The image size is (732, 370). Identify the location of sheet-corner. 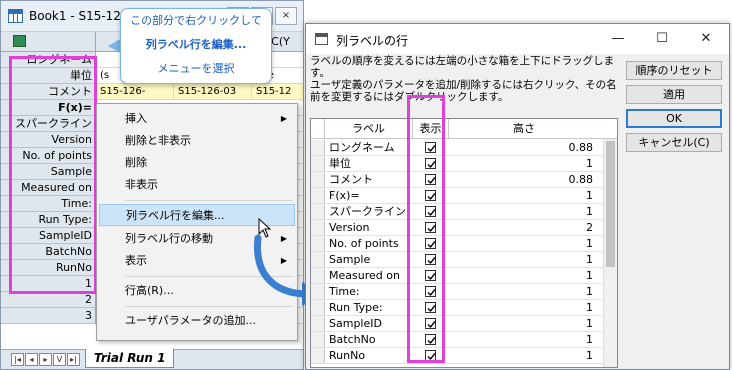
(48, 42).